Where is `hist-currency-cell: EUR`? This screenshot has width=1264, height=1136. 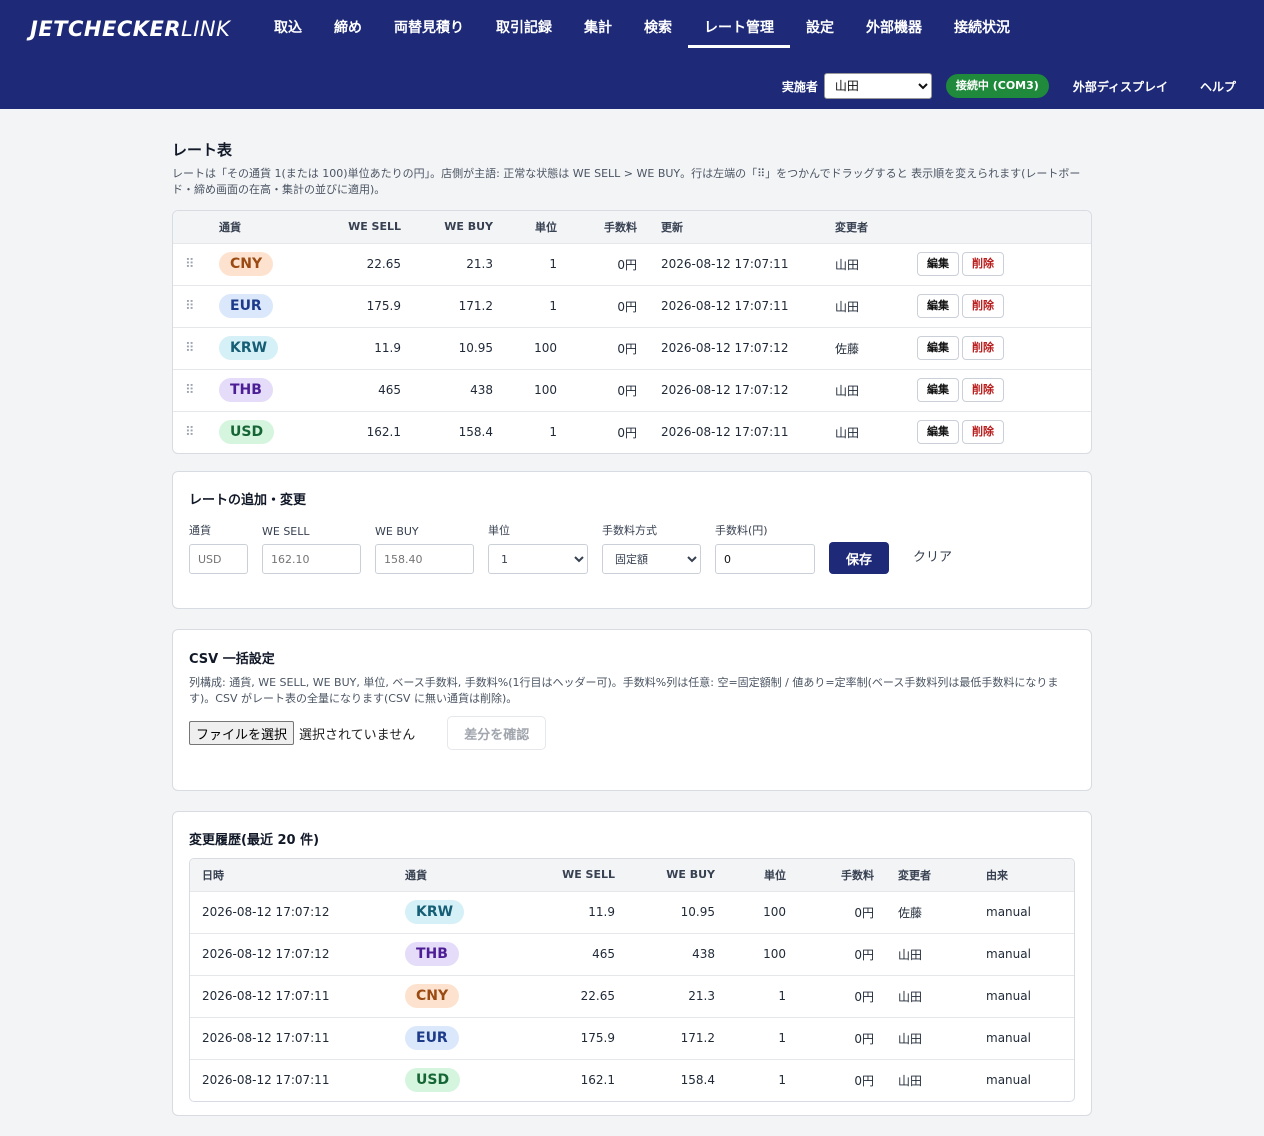
hist-currency-cell: EUR is located at coordinates (454, 1037).